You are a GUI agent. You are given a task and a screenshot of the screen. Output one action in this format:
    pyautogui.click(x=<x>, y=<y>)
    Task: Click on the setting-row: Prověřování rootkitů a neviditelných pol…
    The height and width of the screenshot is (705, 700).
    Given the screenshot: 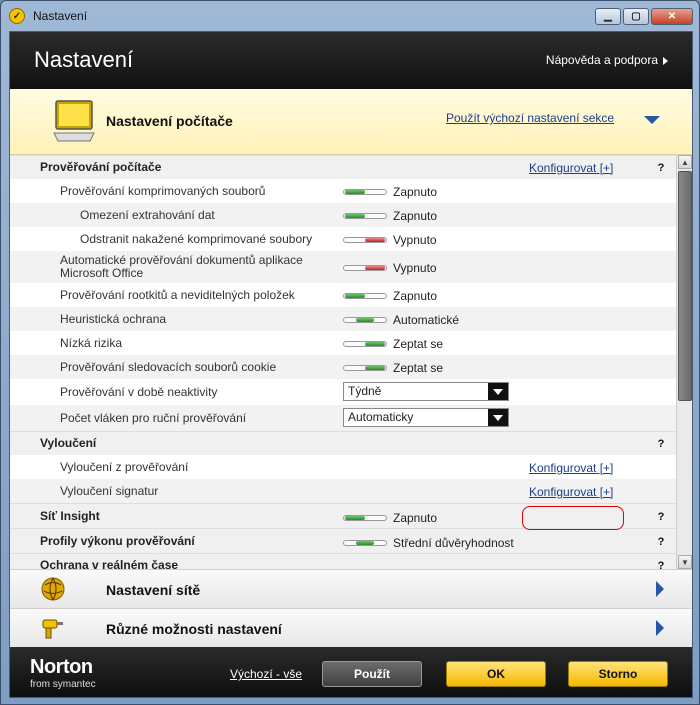 What is the action you would take?
    pyautogui.click(x=343, y=295)
    